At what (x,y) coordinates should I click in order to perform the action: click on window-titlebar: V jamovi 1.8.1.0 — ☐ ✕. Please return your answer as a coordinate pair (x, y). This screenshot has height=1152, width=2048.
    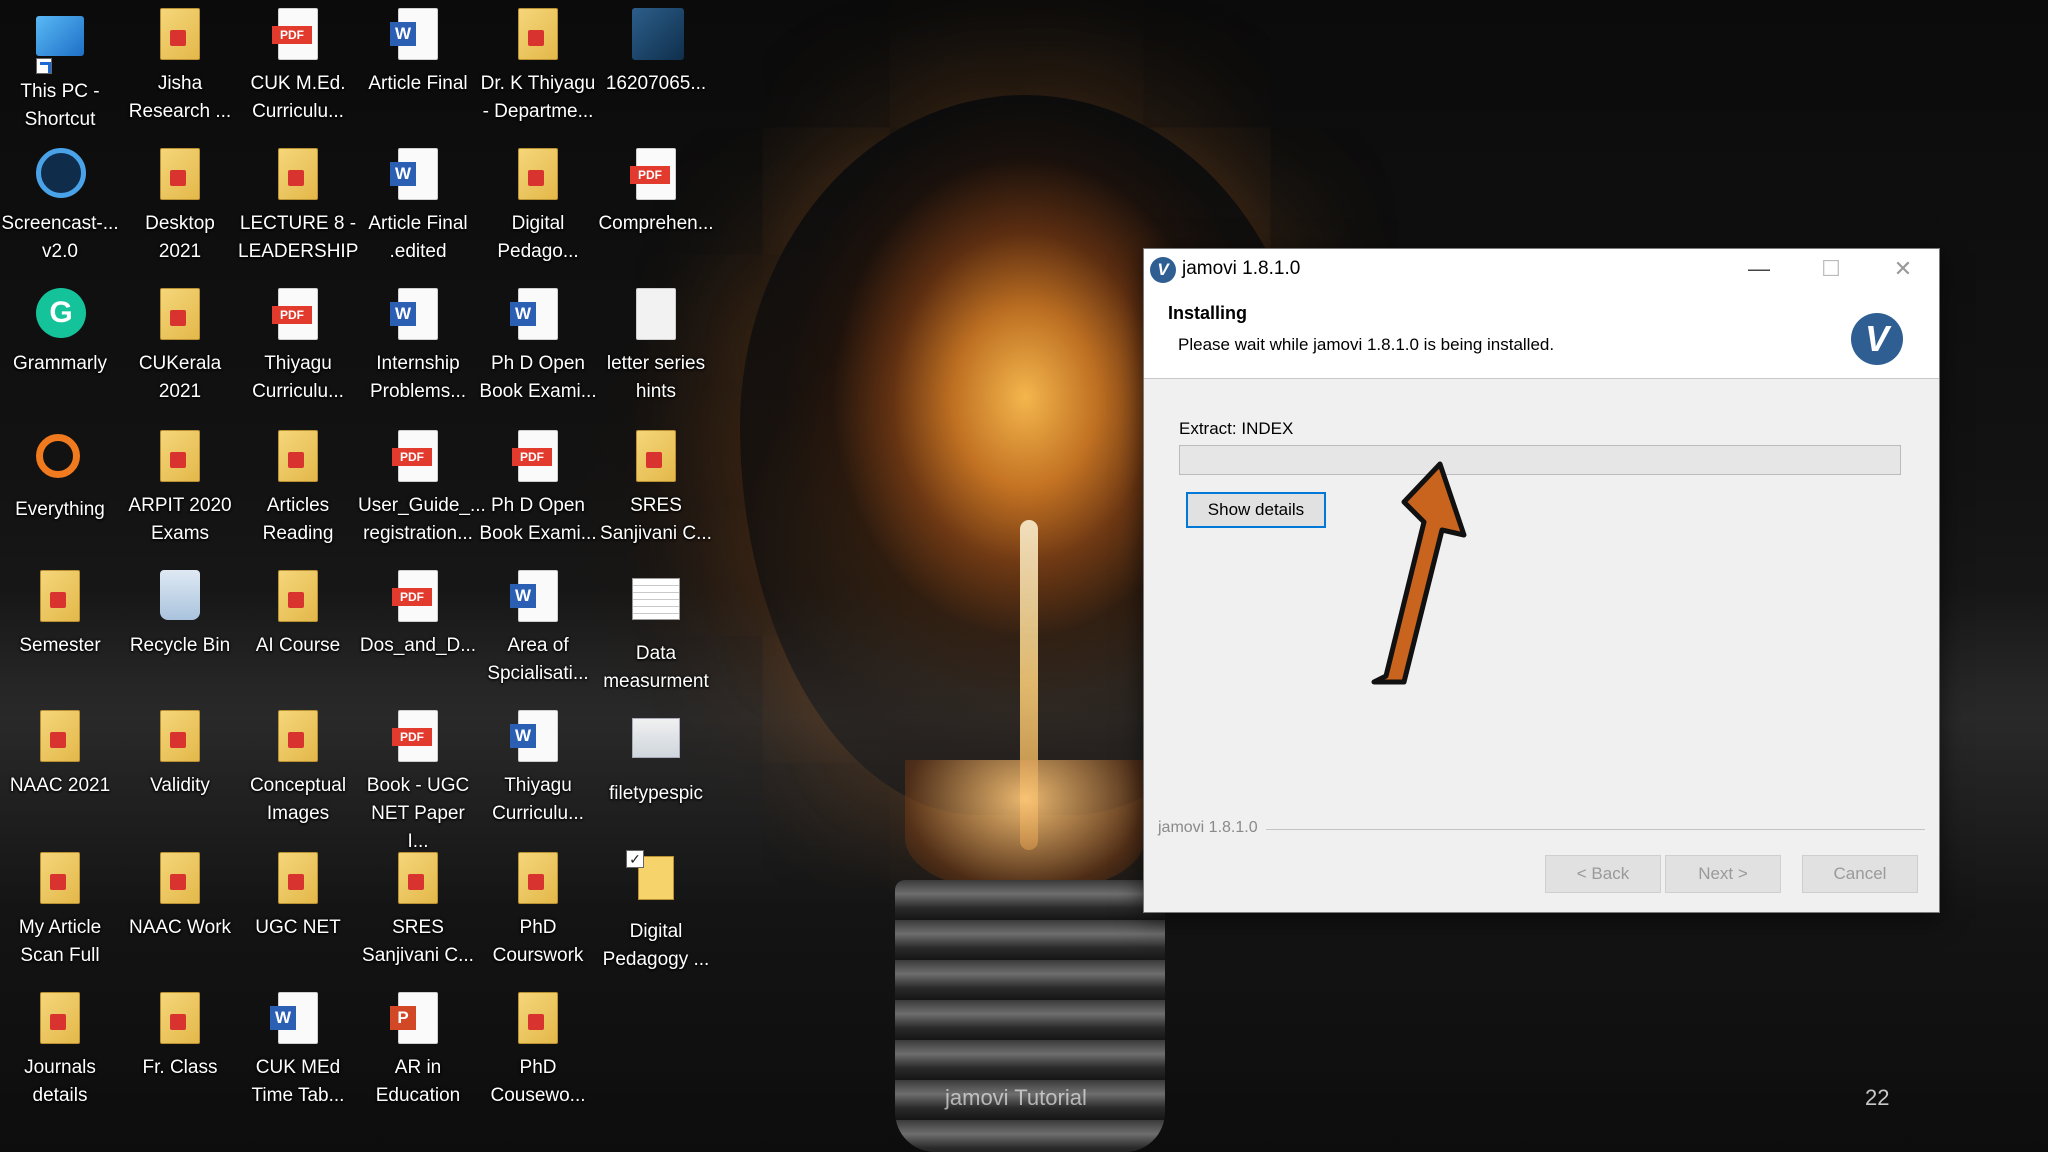
    Looking at the image, I should click on (1541, 269).